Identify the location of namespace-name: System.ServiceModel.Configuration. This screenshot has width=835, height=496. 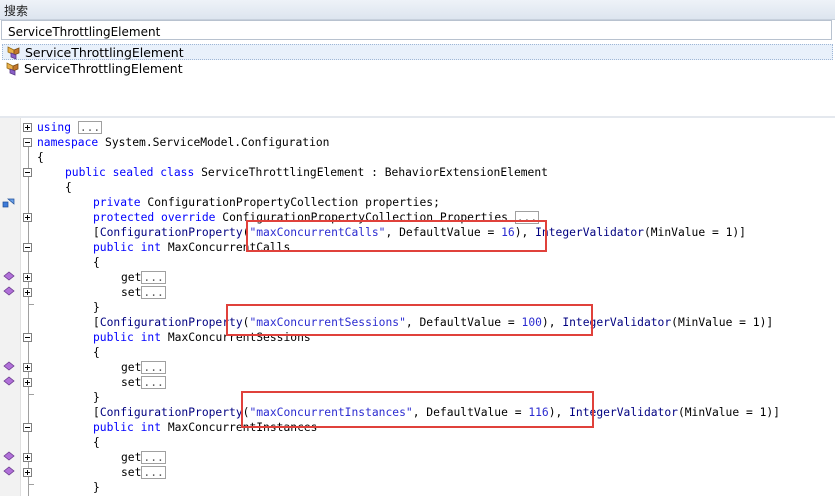
(217, 142).